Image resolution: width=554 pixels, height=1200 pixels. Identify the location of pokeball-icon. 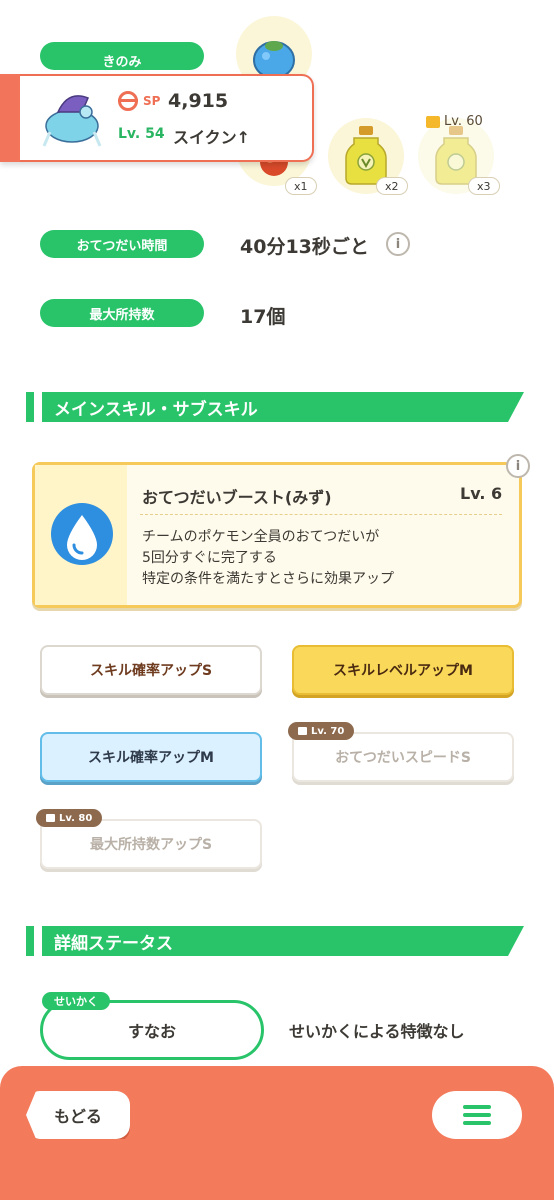
(128, 101).